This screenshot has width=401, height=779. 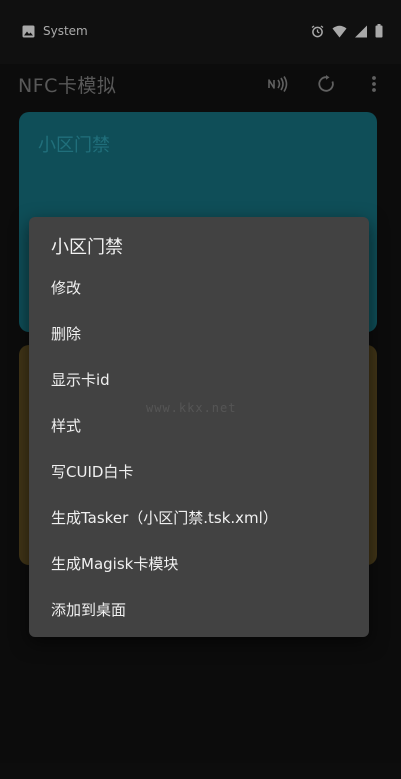 I want to click on menu-item-add-to-desktop: 添加到桌面, so click(x=199, y=610).